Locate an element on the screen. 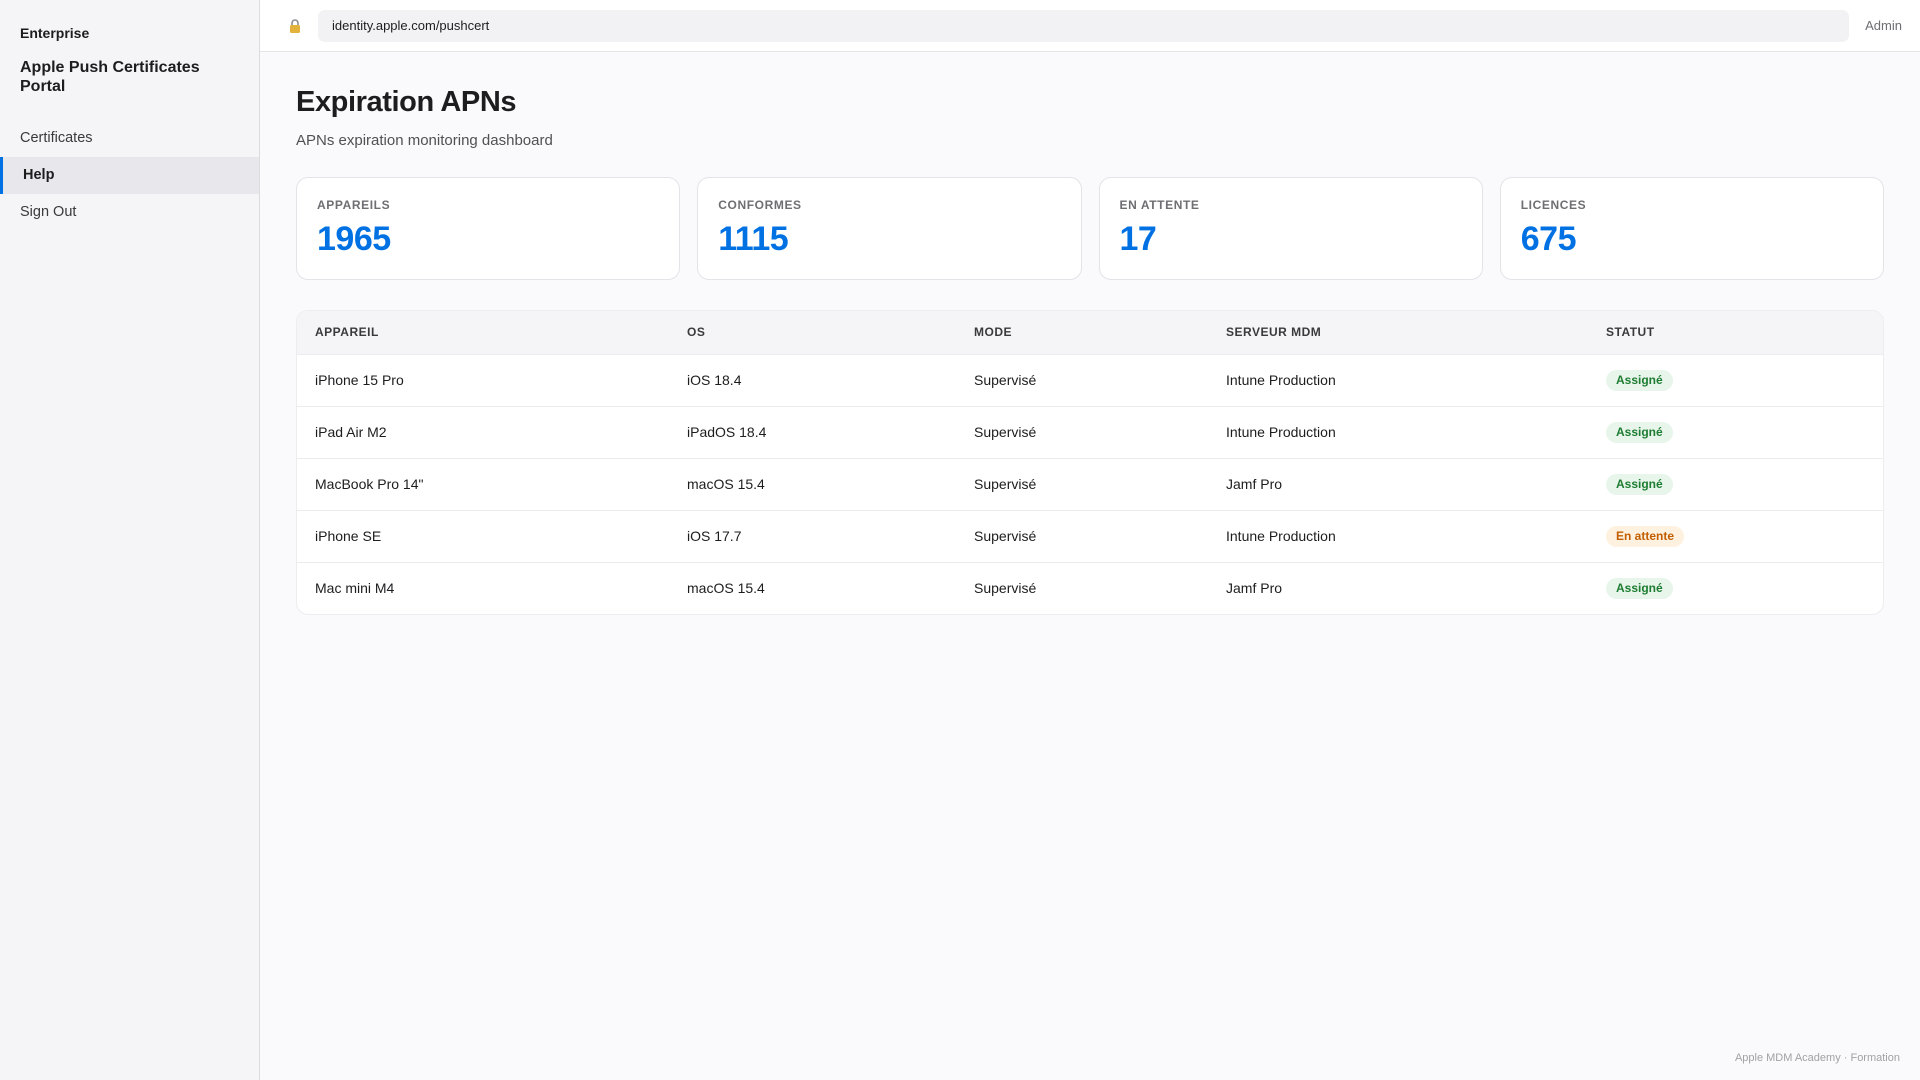 The width and height of the screenshot is (1920, 1080). cell-status: En attente is located at coordinates (1735, 536).